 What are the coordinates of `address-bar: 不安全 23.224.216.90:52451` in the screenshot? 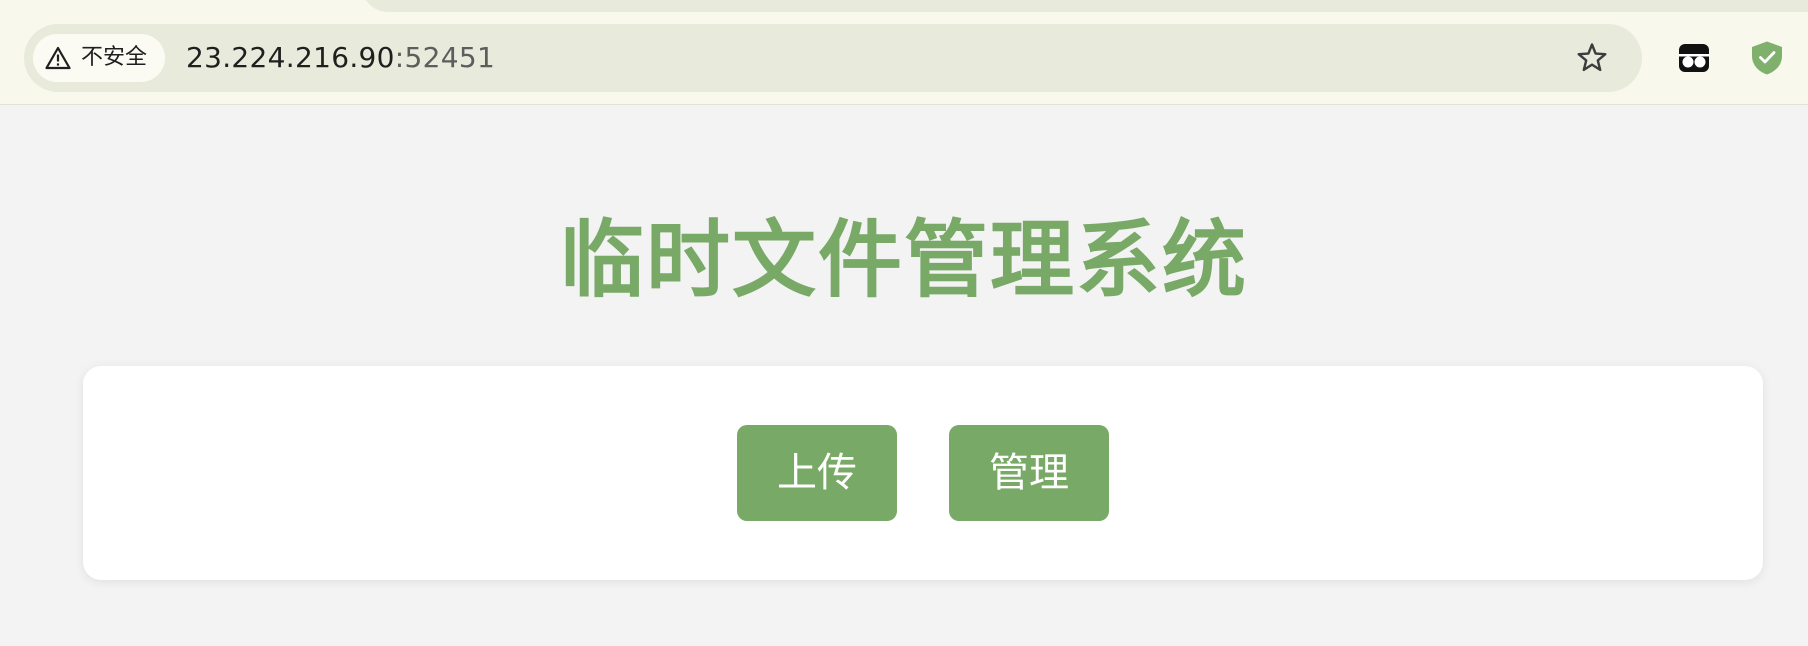 It's located at (833, 58).